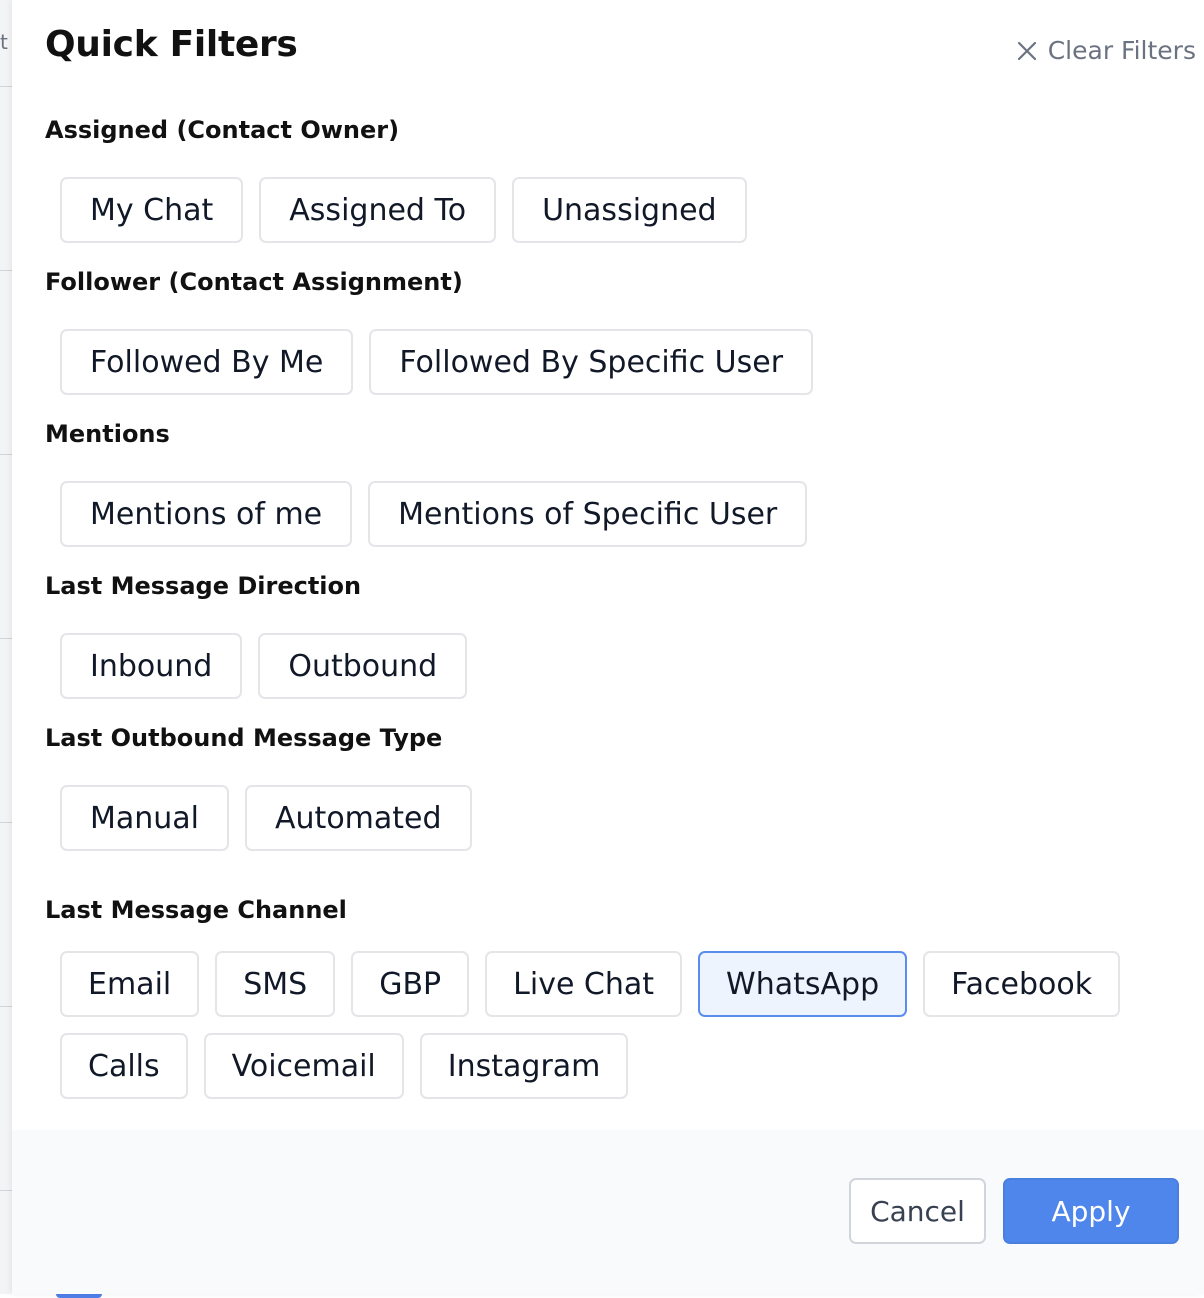  I want to click on filter-chip-inbound: Inbound, so click(151, 666).